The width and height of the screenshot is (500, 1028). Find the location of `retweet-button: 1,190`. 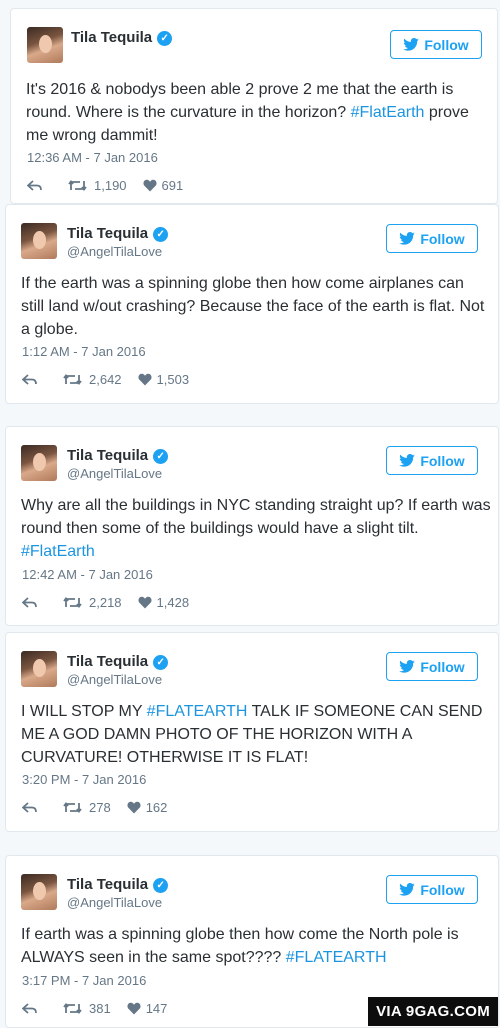

retweet-button: 1,190 is located at coordinates (97, 185).